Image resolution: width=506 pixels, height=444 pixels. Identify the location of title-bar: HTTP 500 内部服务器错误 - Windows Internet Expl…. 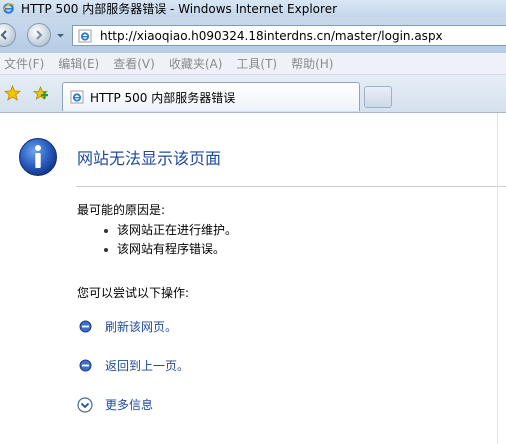
(253, 8).